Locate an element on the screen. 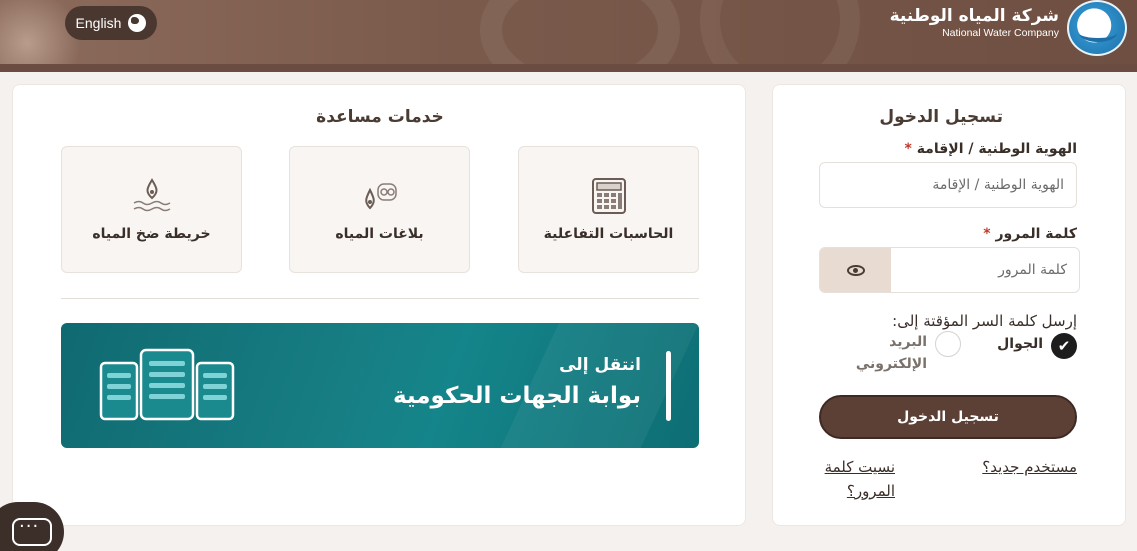 The height and width of the screenshot is (551, 1137). otp-destination-options: ✔ الجوال البريد الإلكتروني is located at coordinates (948, 357).